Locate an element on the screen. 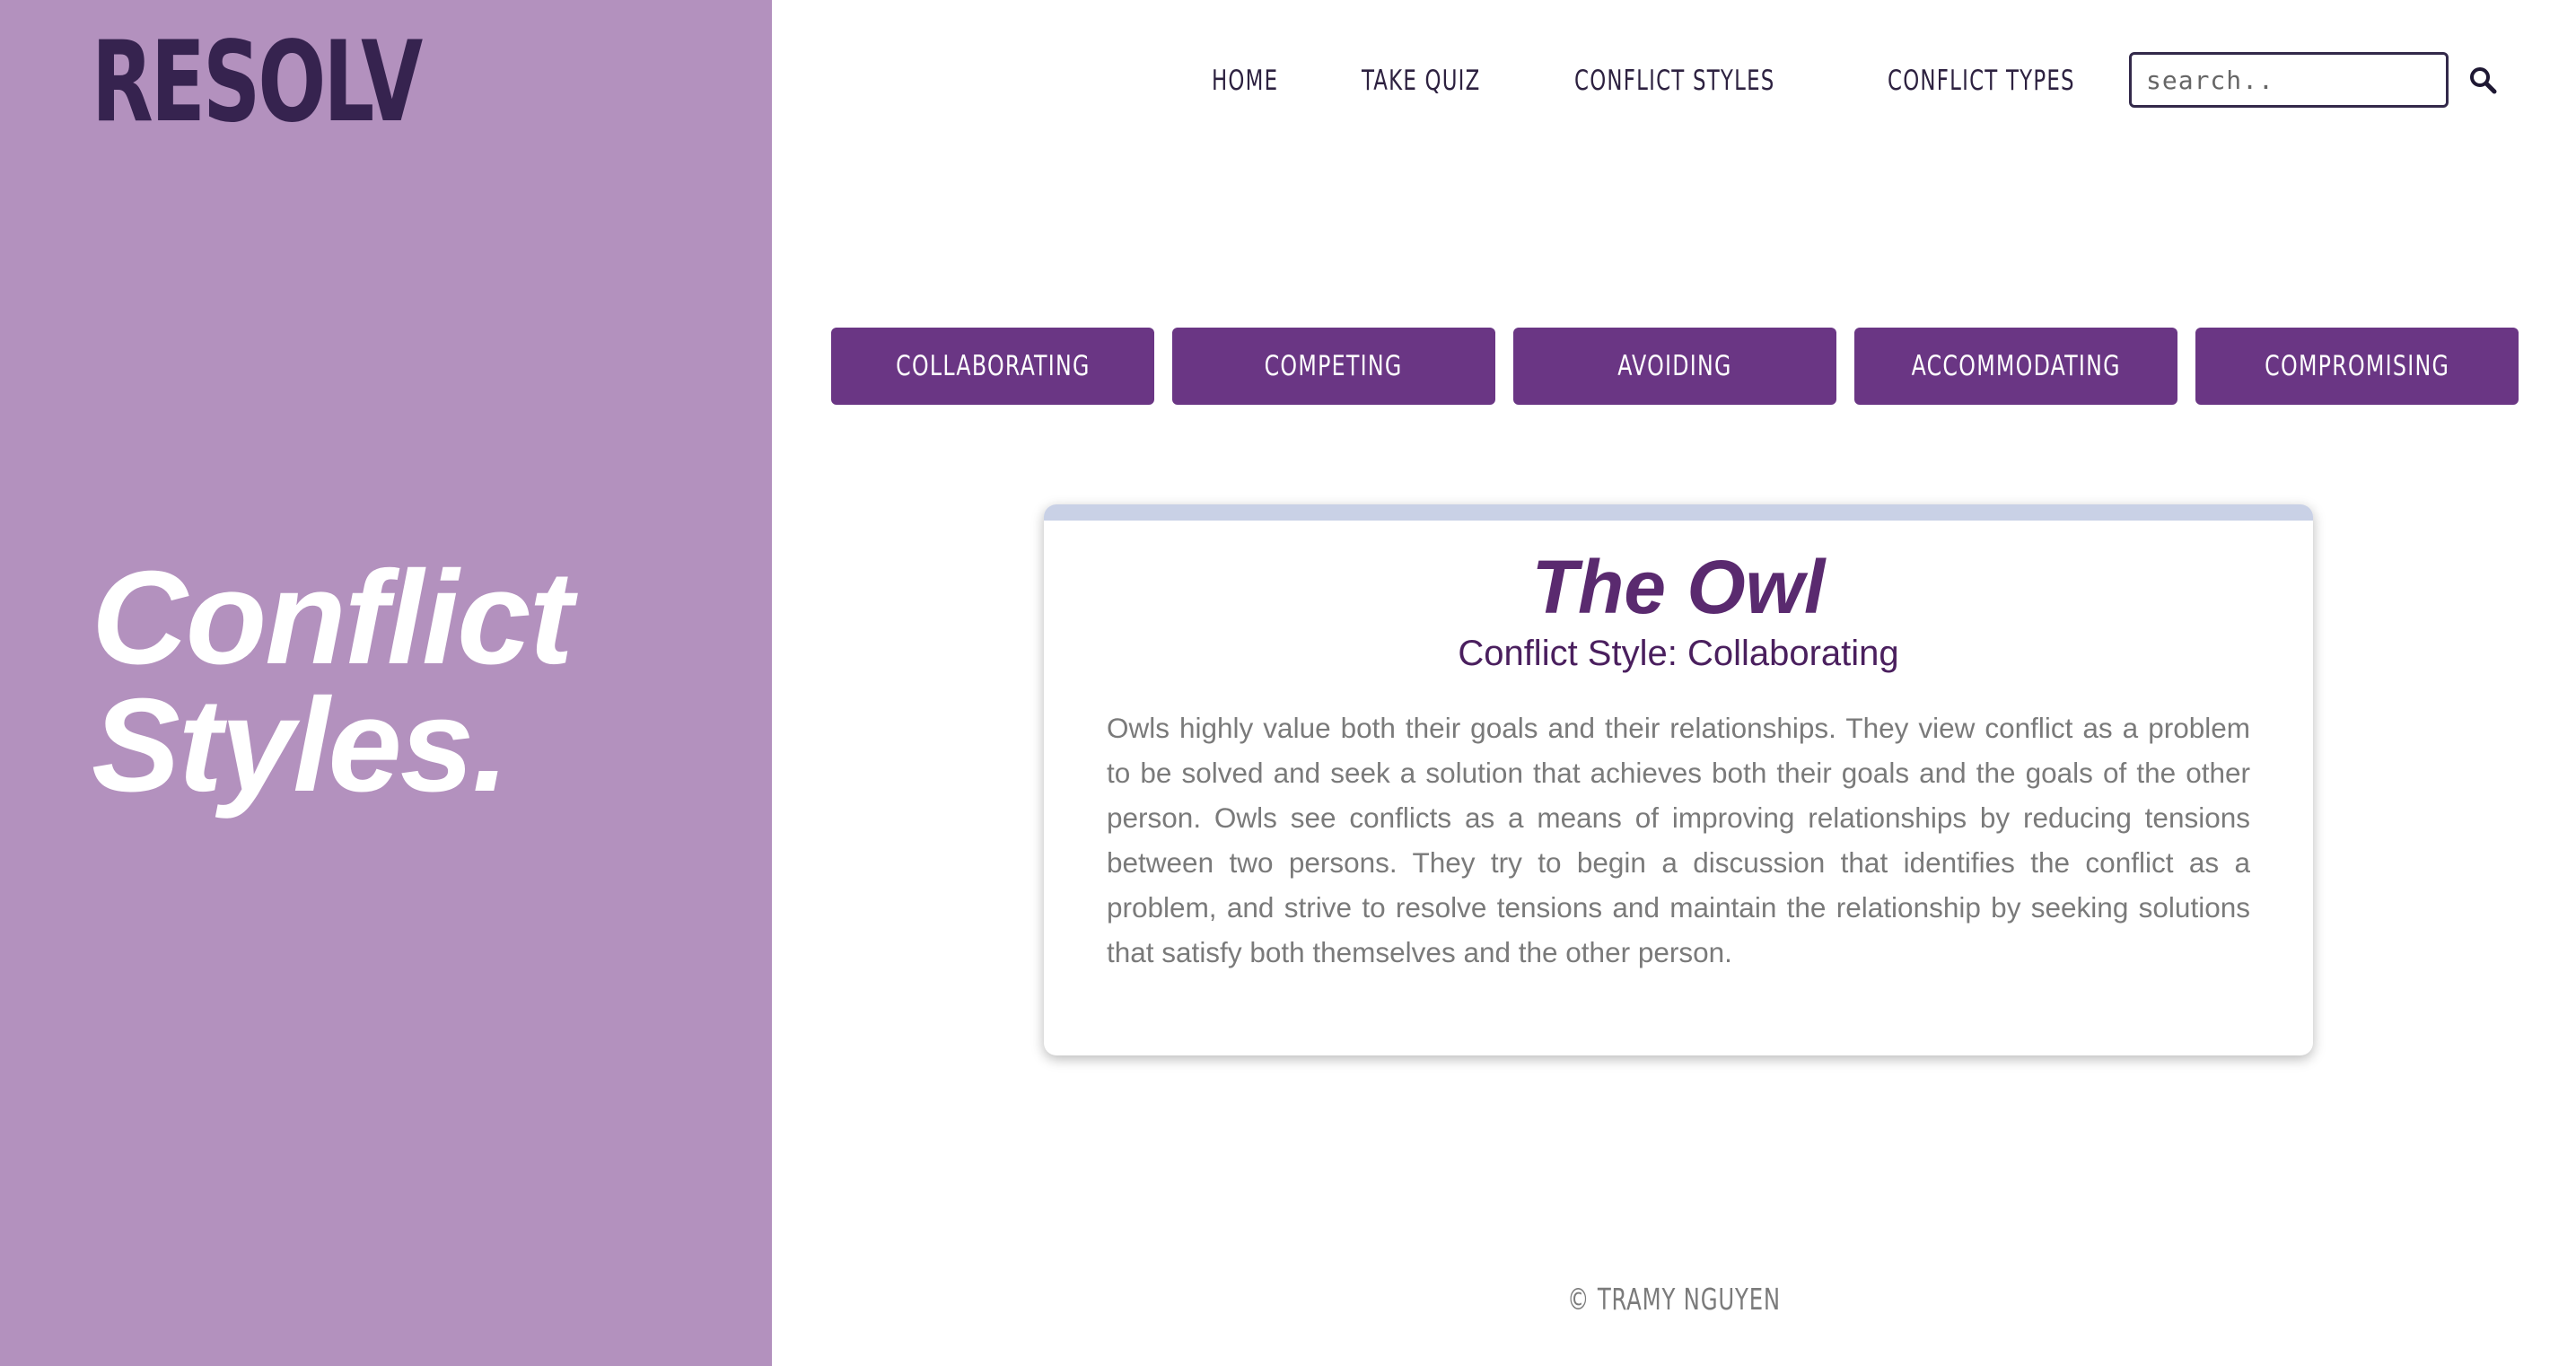 The height and width of the screenshot is (1366, 2576). search-input is located at coordinates (2300, 80).